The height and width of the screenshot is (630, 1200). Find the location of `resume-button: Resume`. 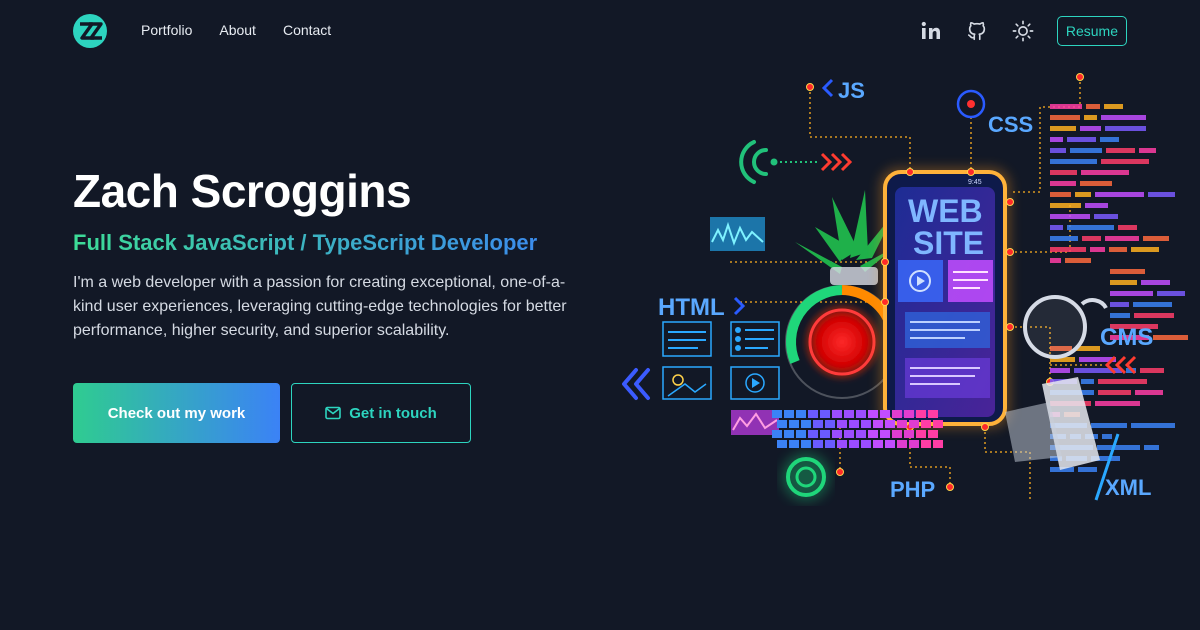

resume-button: Resume is located at coordinates (1091, 31).